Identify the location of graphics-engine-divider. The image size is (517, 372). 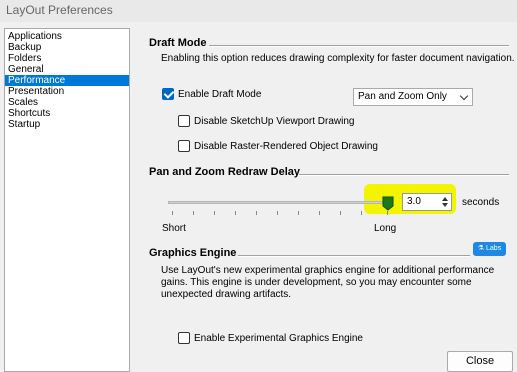
(354, 256).